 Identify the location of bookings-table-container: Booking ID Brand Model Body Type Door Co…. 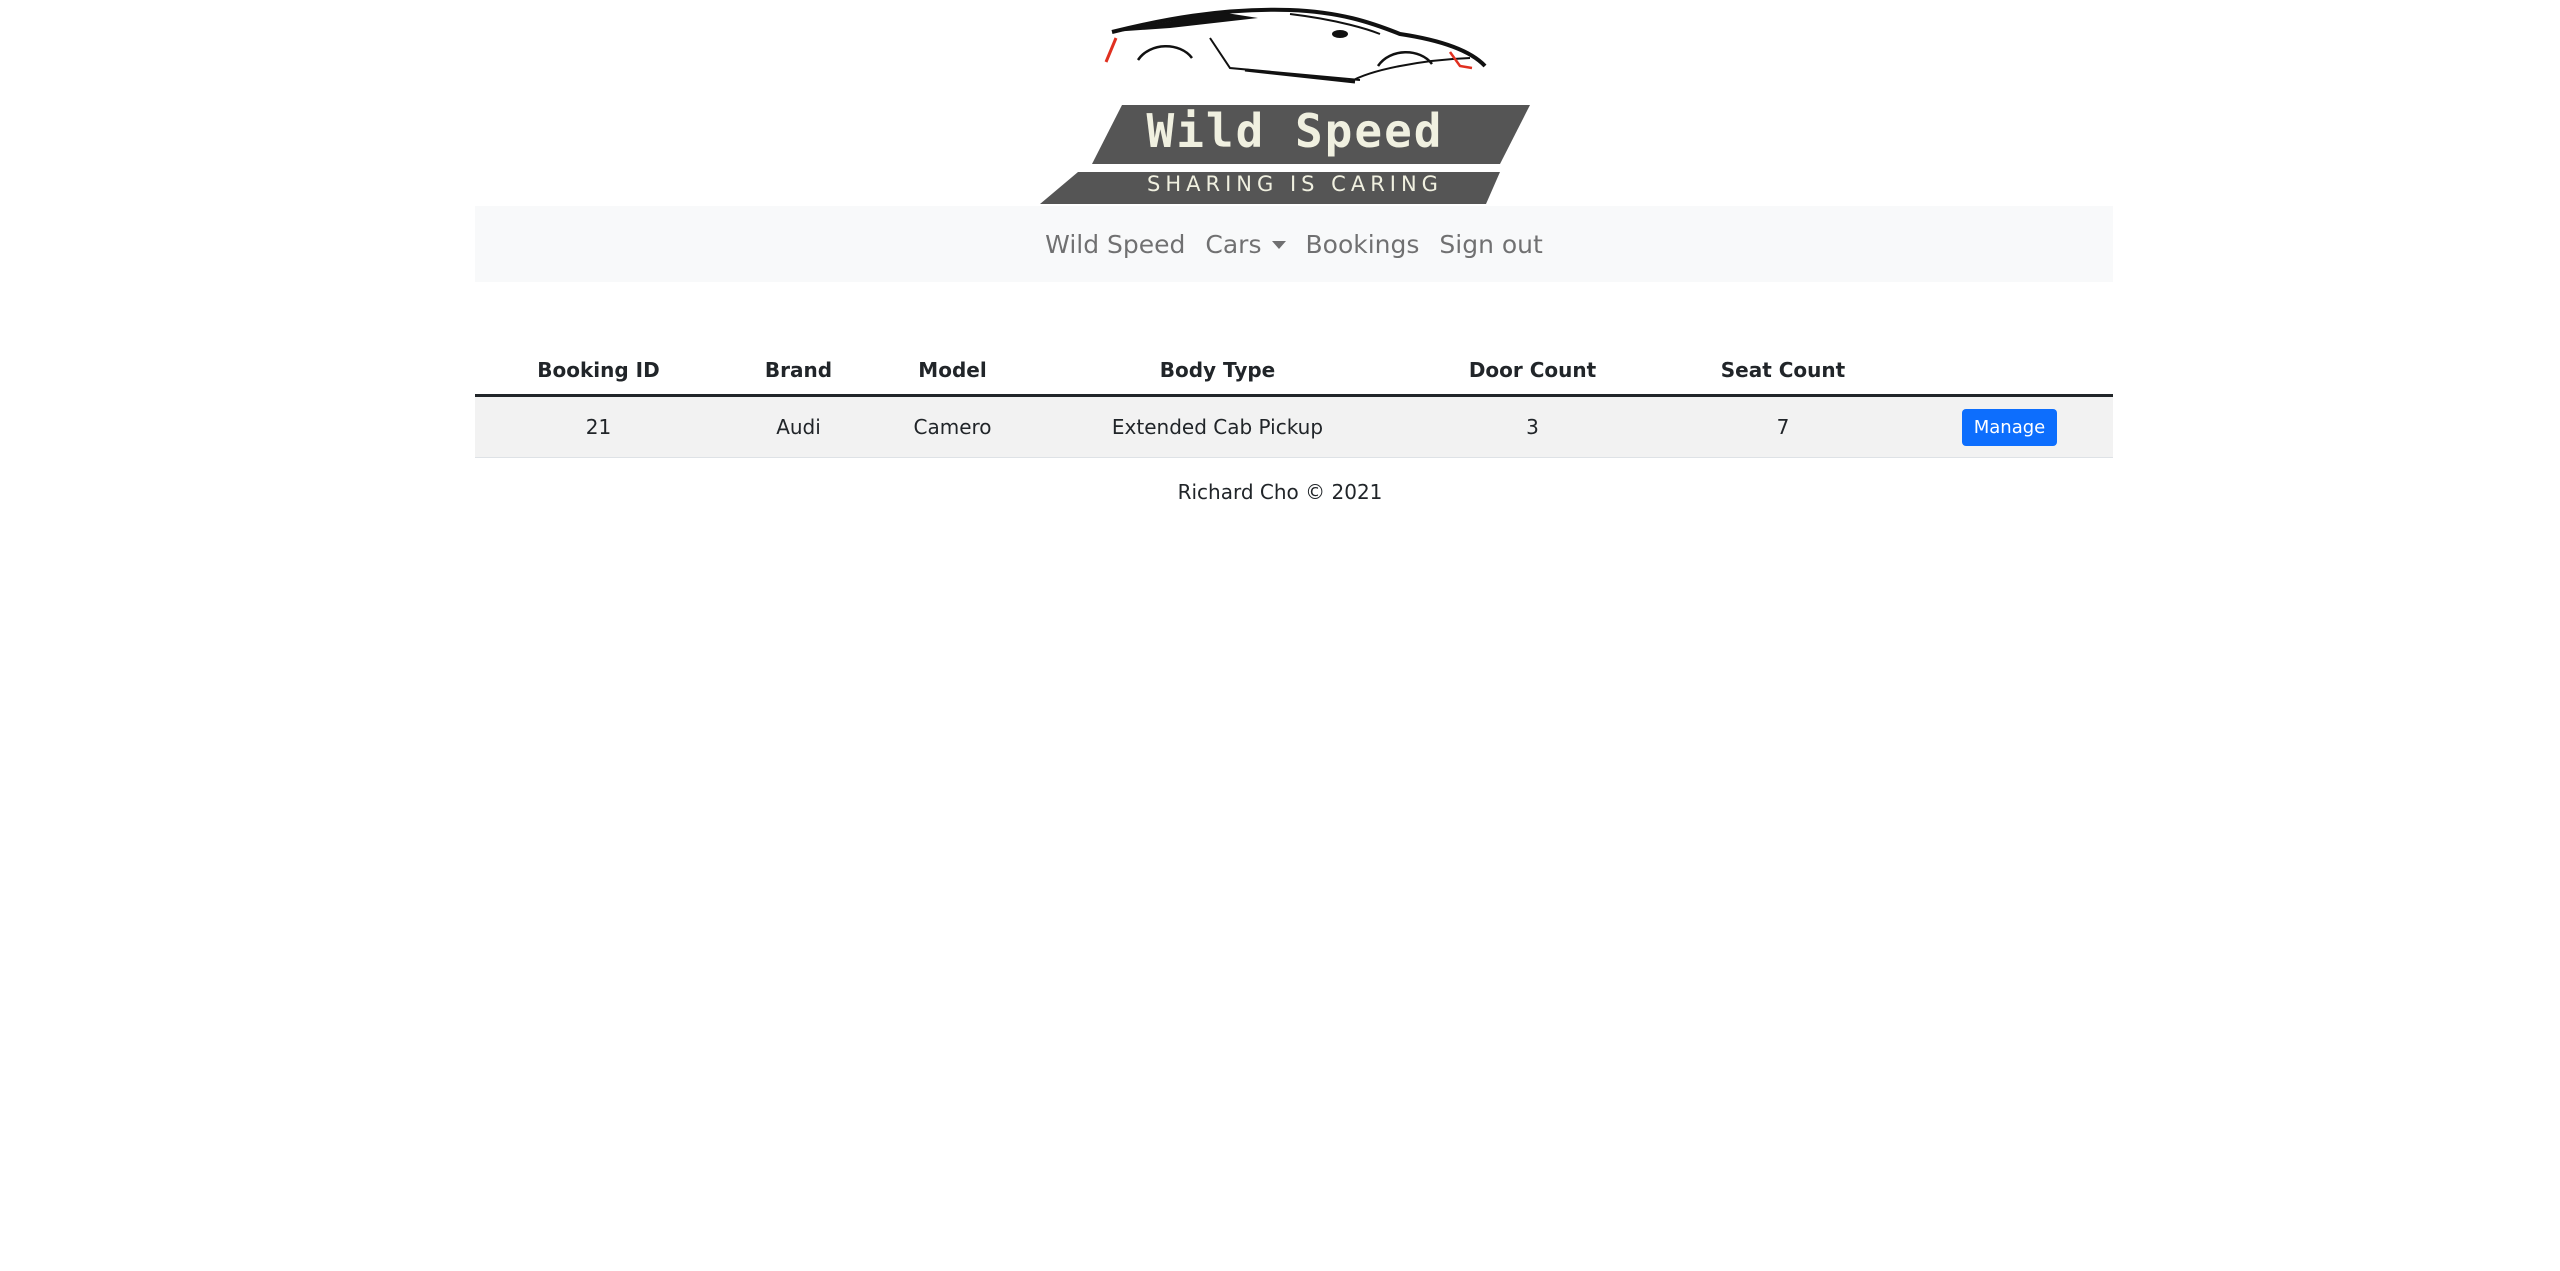
(1294, 402).